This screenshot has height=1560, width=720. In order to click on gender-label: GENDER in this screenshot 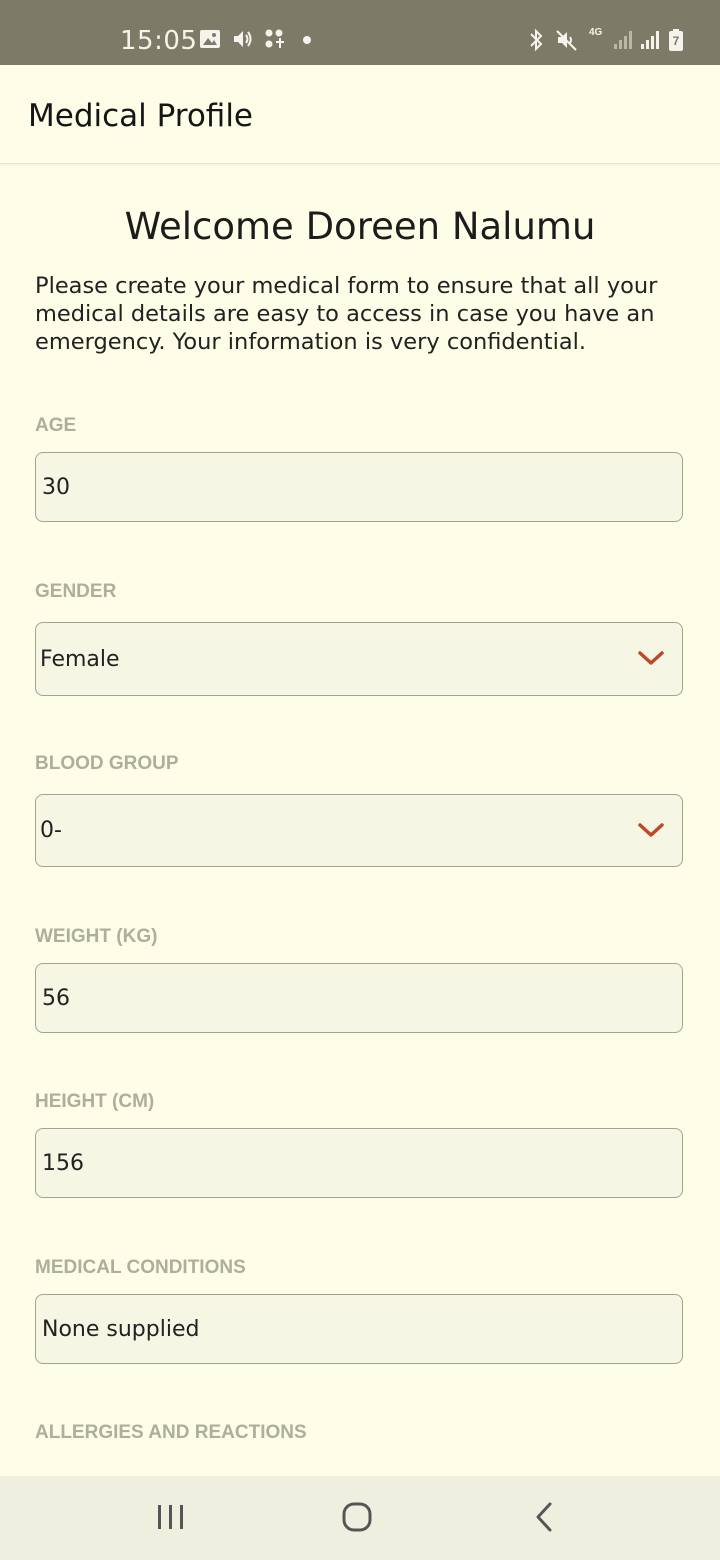, I will do `click(76, 591)`.